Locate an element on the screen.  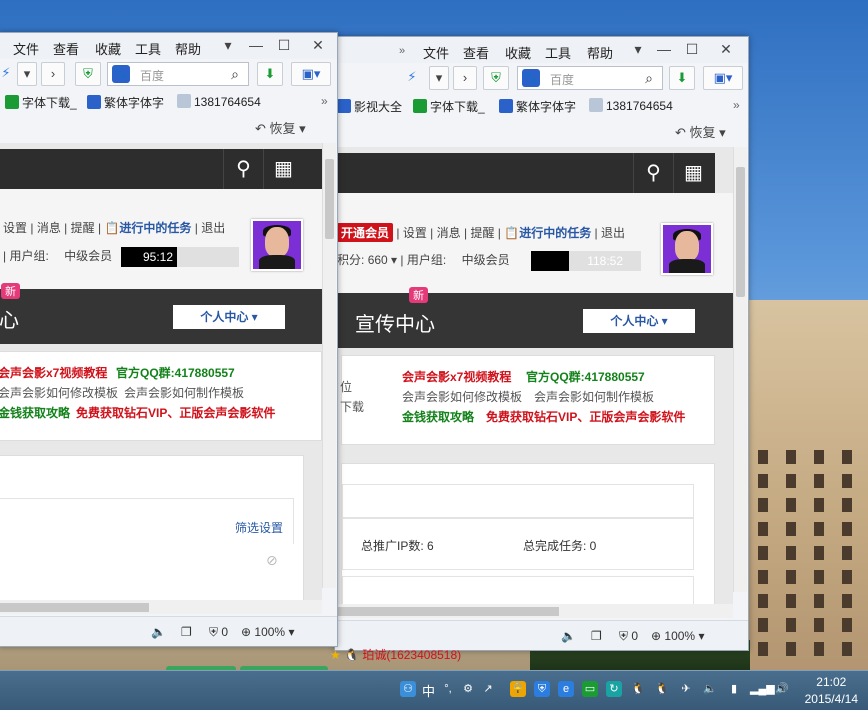
refresh-tray-icon: ↻ is located at coordinates (614, 689).